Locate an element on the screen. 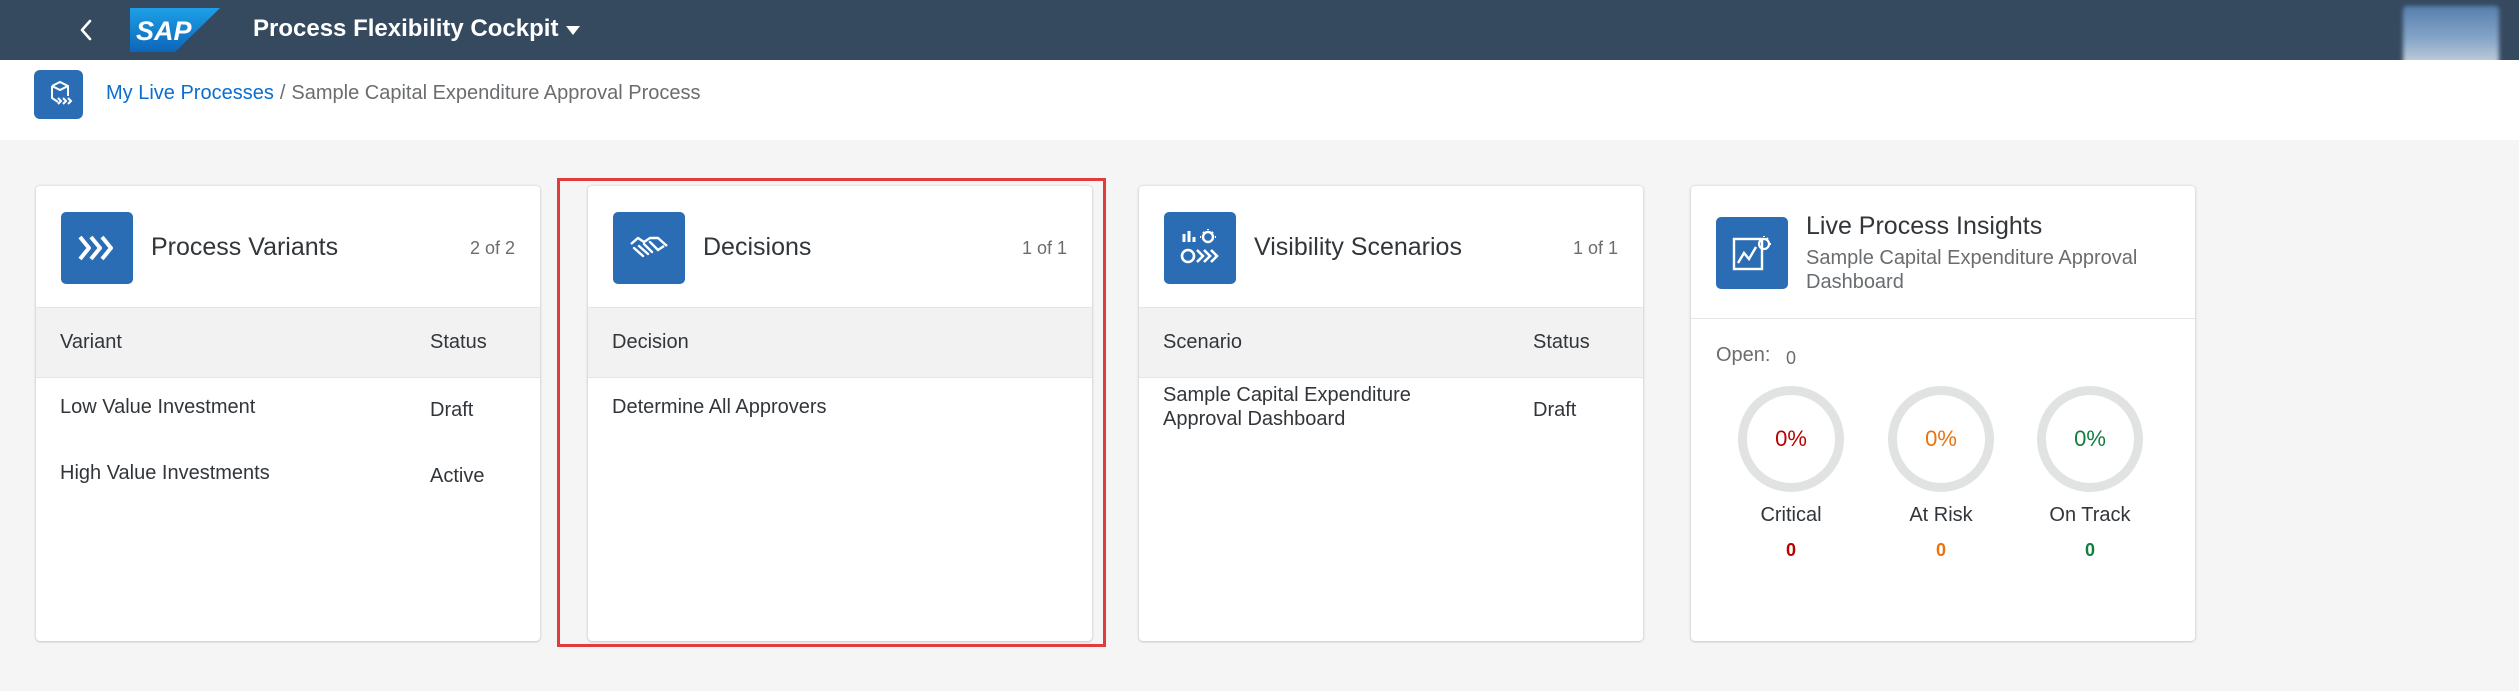  card-header: Visibility Scenarios 1 of 1 is located at coordinates (1391, 247).